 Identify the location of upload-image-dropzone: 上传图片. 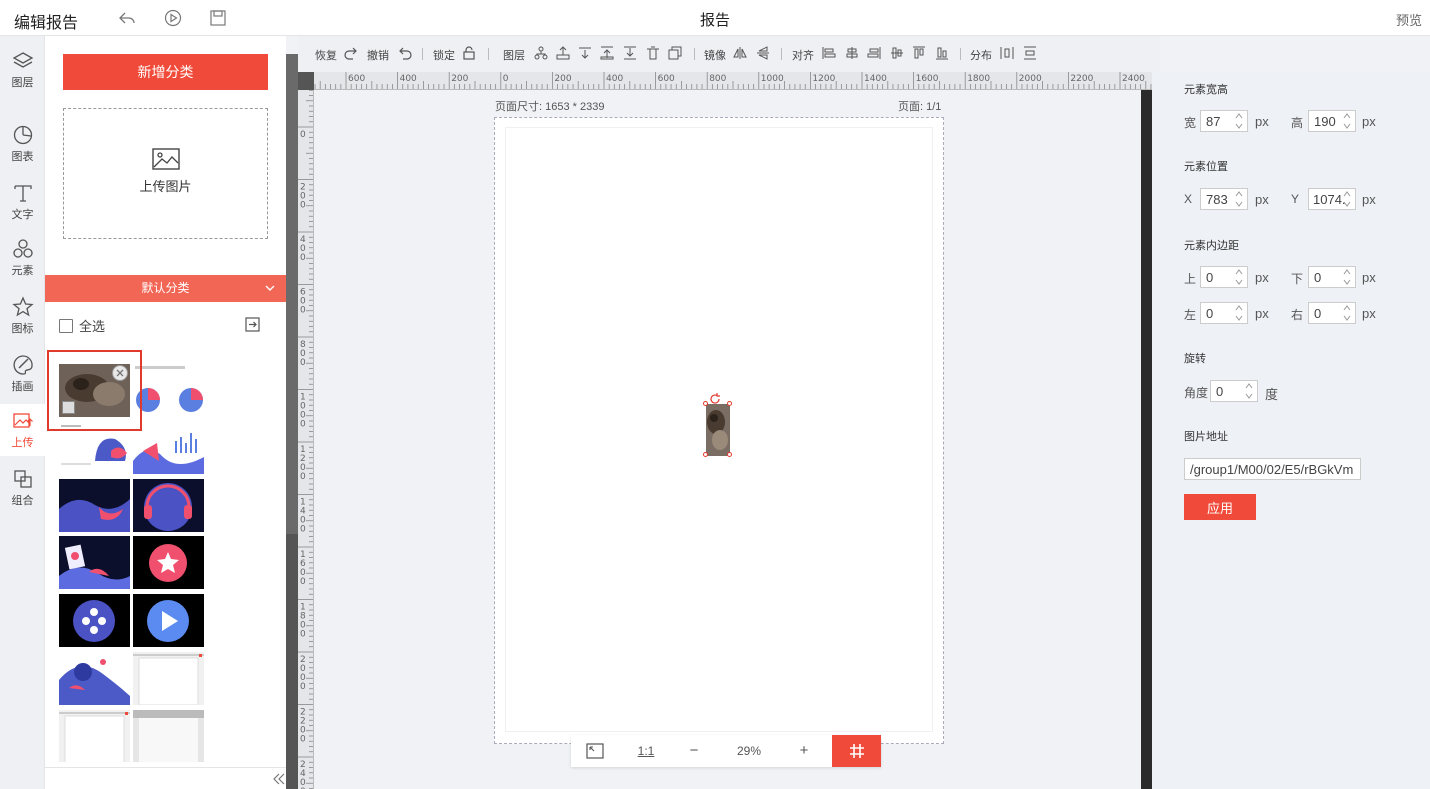
(165, 173).